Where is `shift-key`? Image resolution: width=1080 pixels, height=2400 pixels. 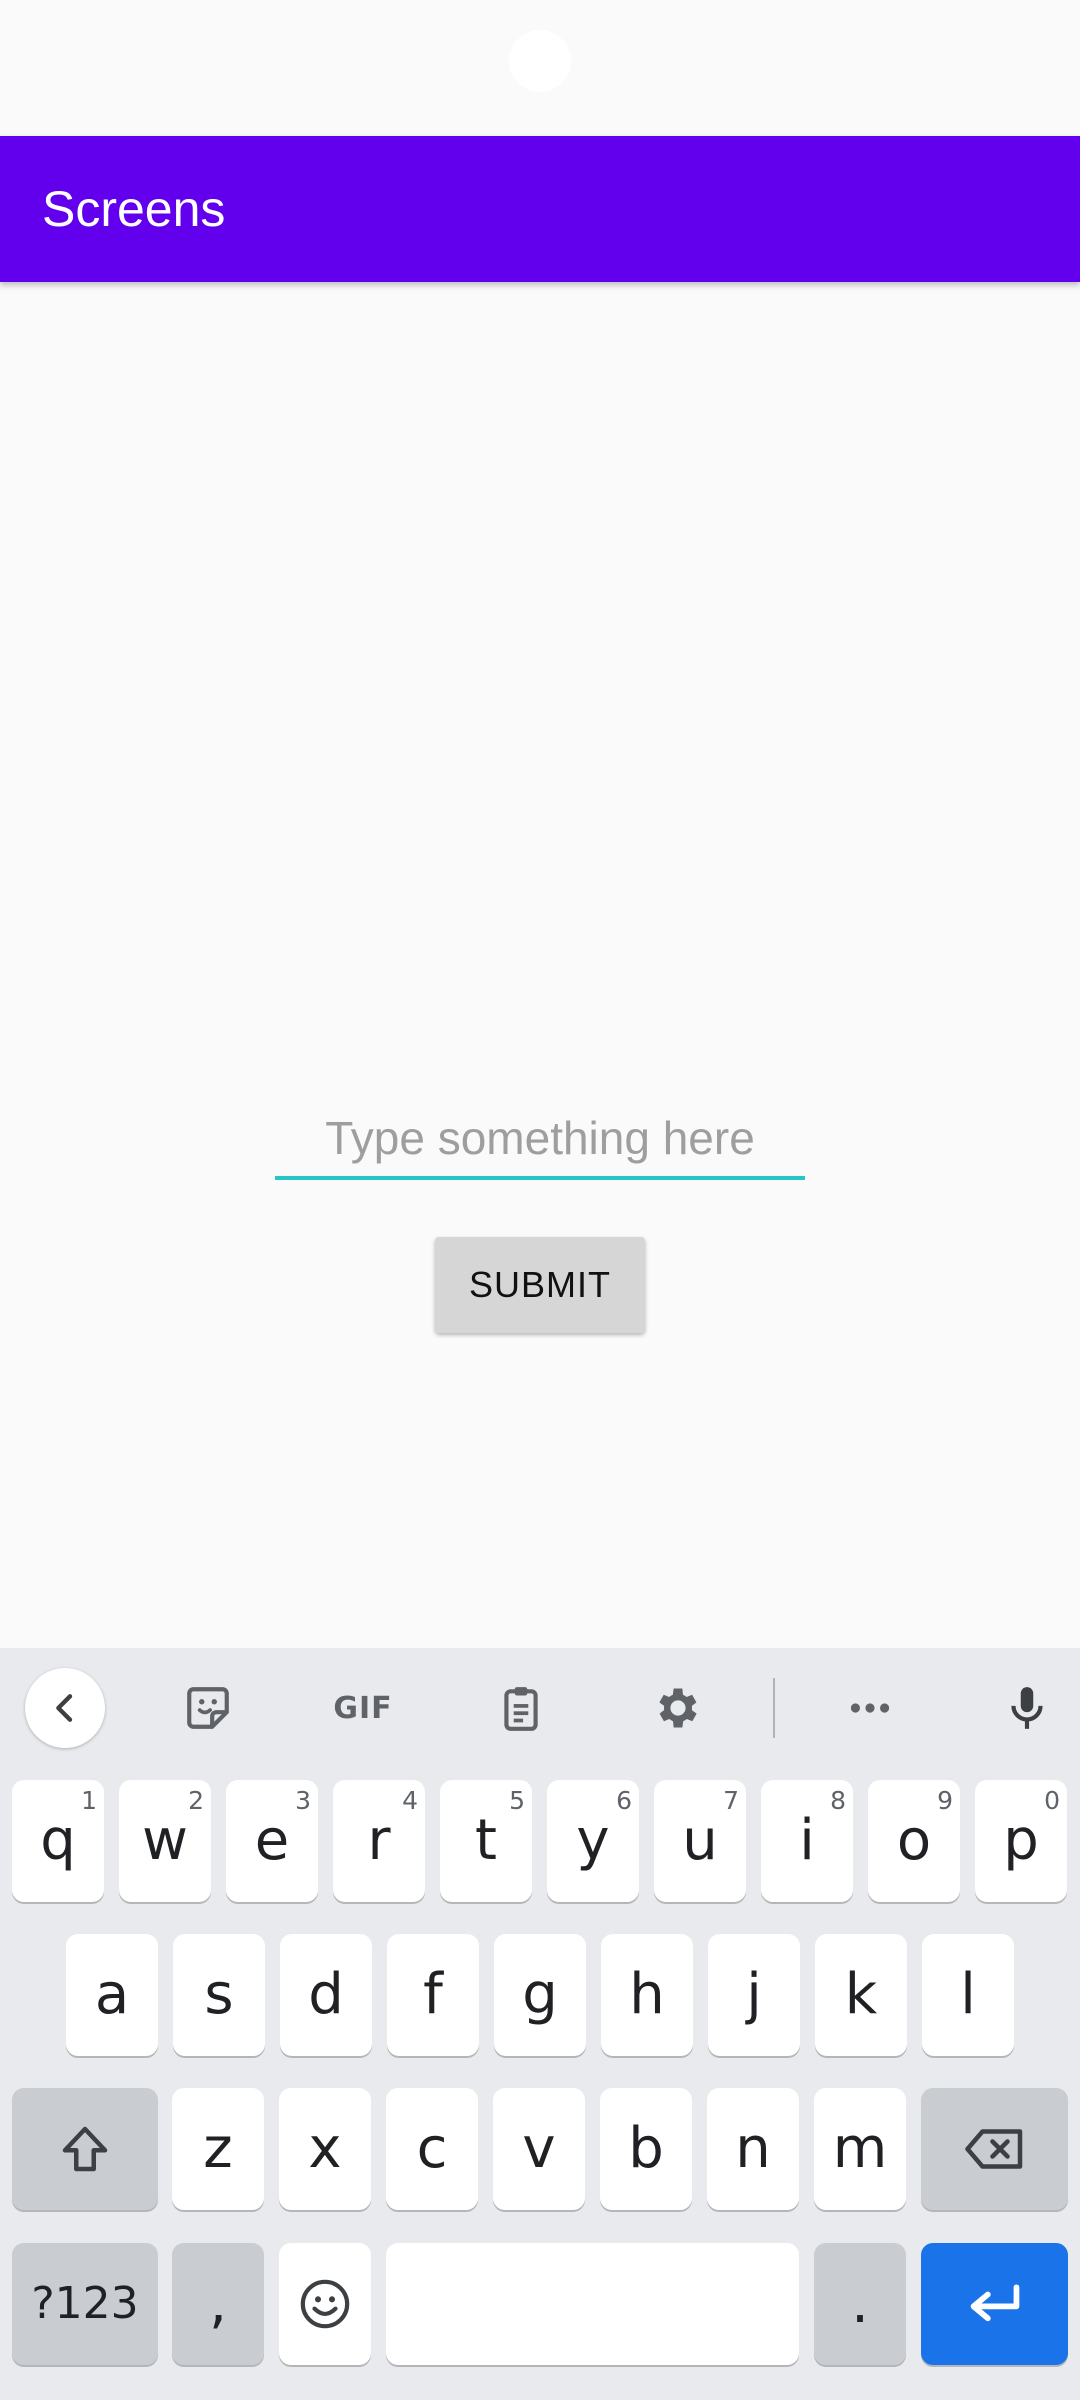
shift-key is located at coordinates (85, 2149).